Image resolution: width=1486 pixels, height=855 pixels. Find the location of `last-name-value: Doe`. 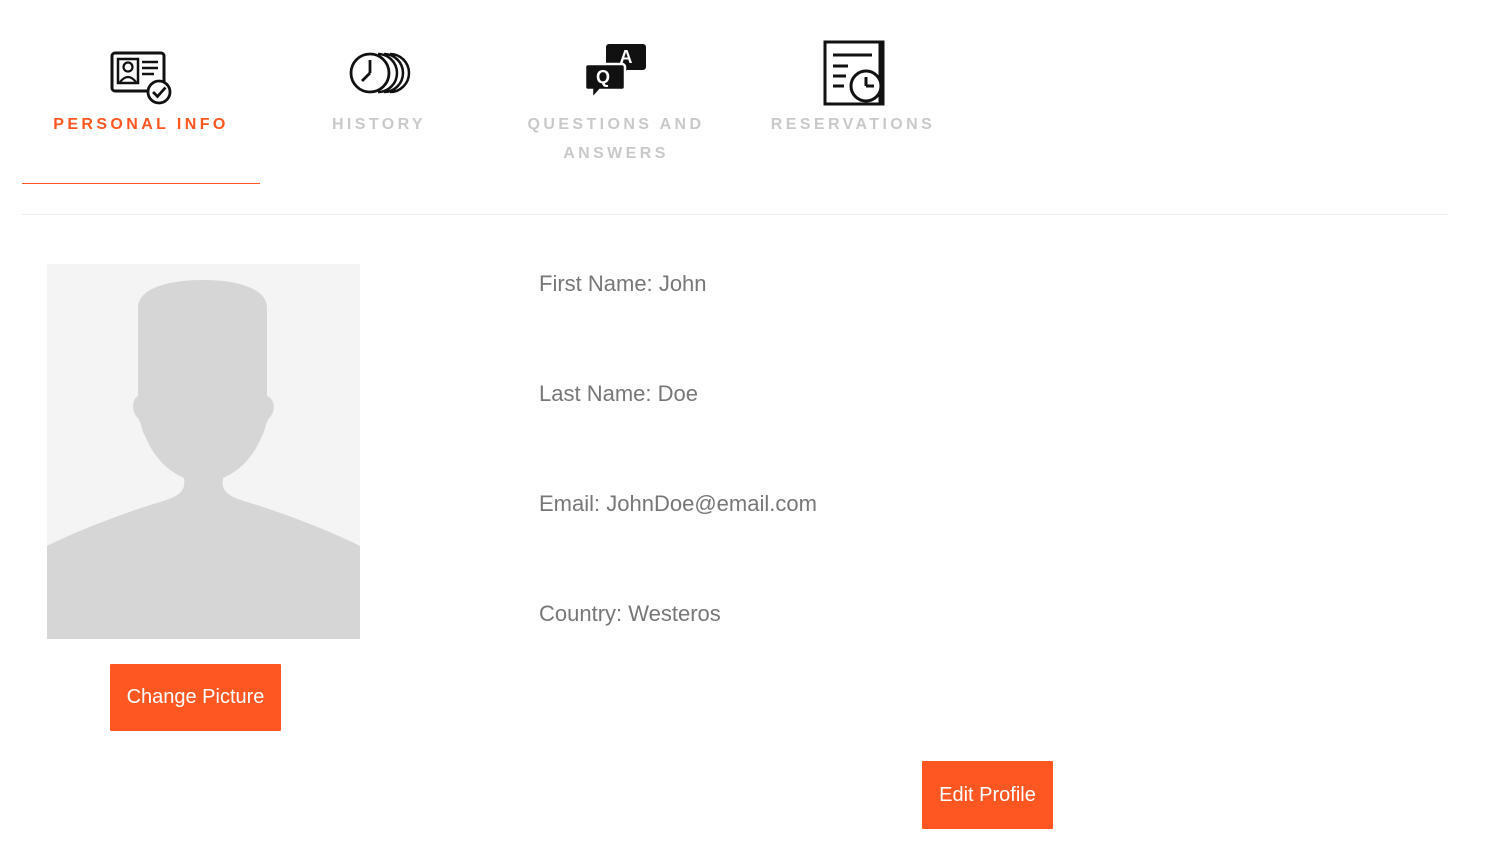

last-name-value: Doe is located at coordinates (677, 393).